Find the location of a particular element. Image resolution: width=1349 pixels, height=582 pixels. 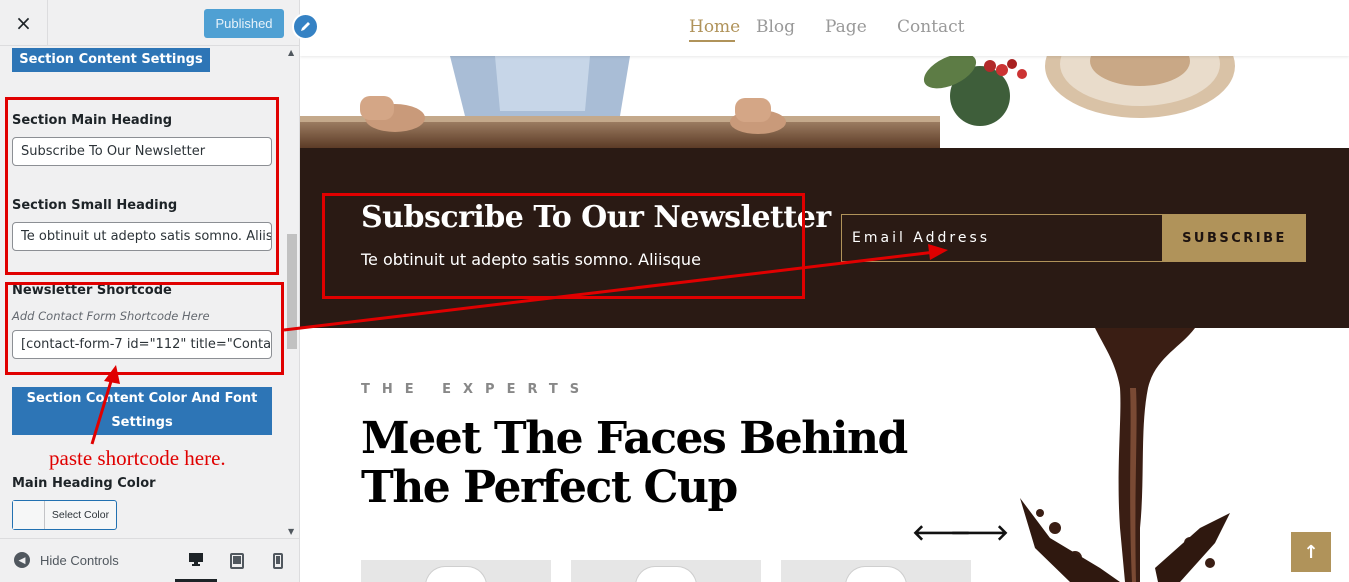

select-color-button: Select Color is located at coordinates (64, 515).